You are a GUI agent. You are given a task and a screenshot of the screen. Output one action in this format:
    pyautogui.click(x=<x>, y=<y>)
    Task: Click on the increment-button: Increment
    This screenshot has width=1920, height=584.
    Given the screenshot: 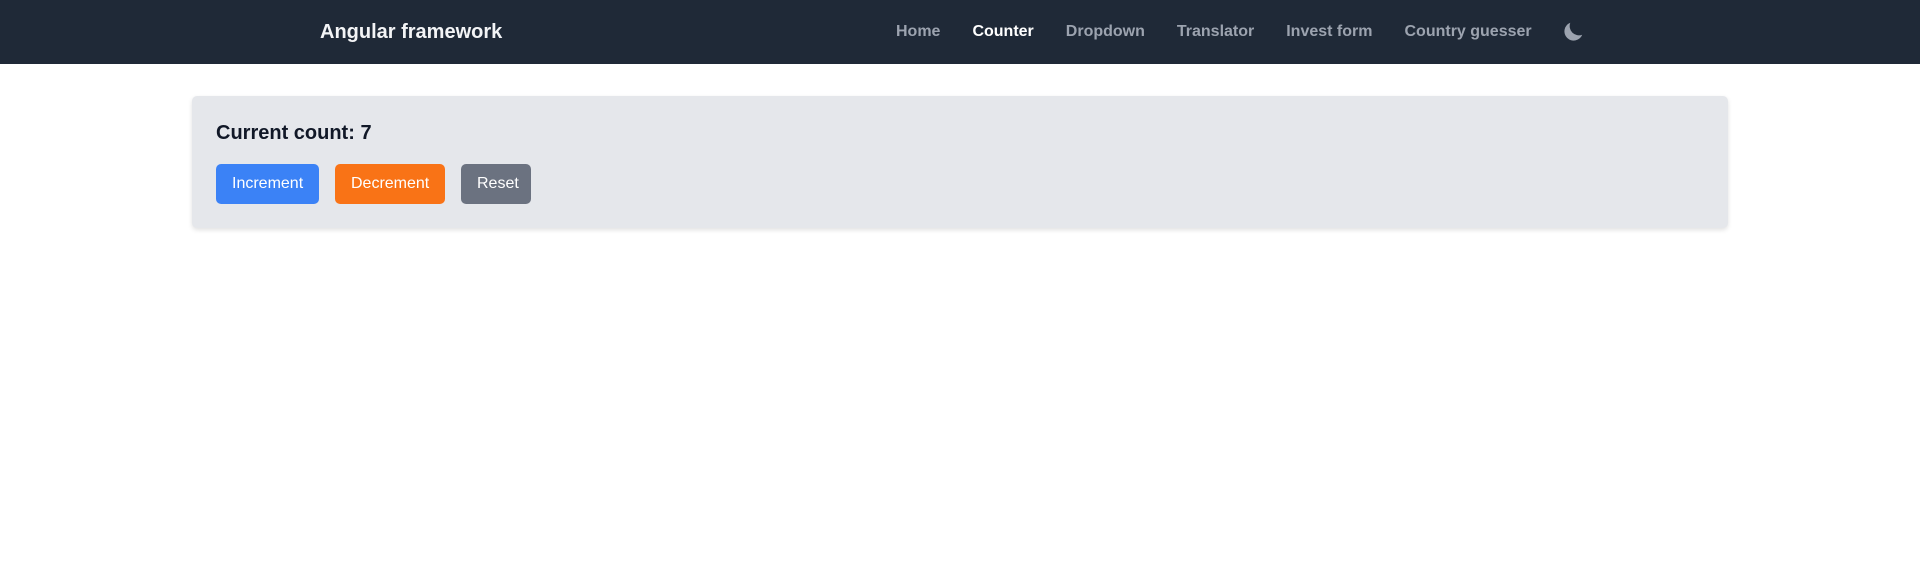 What is the action you would take?
    pyautogui.click(x=267, y=184)
    